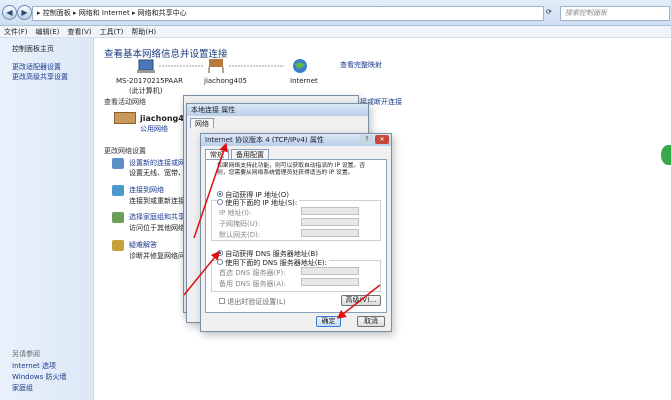 The height and width of the screenshot is (400, 671). Describe the element at coordinates (282, 230) in the screenshot. I see `annotation-arrows` at that location.